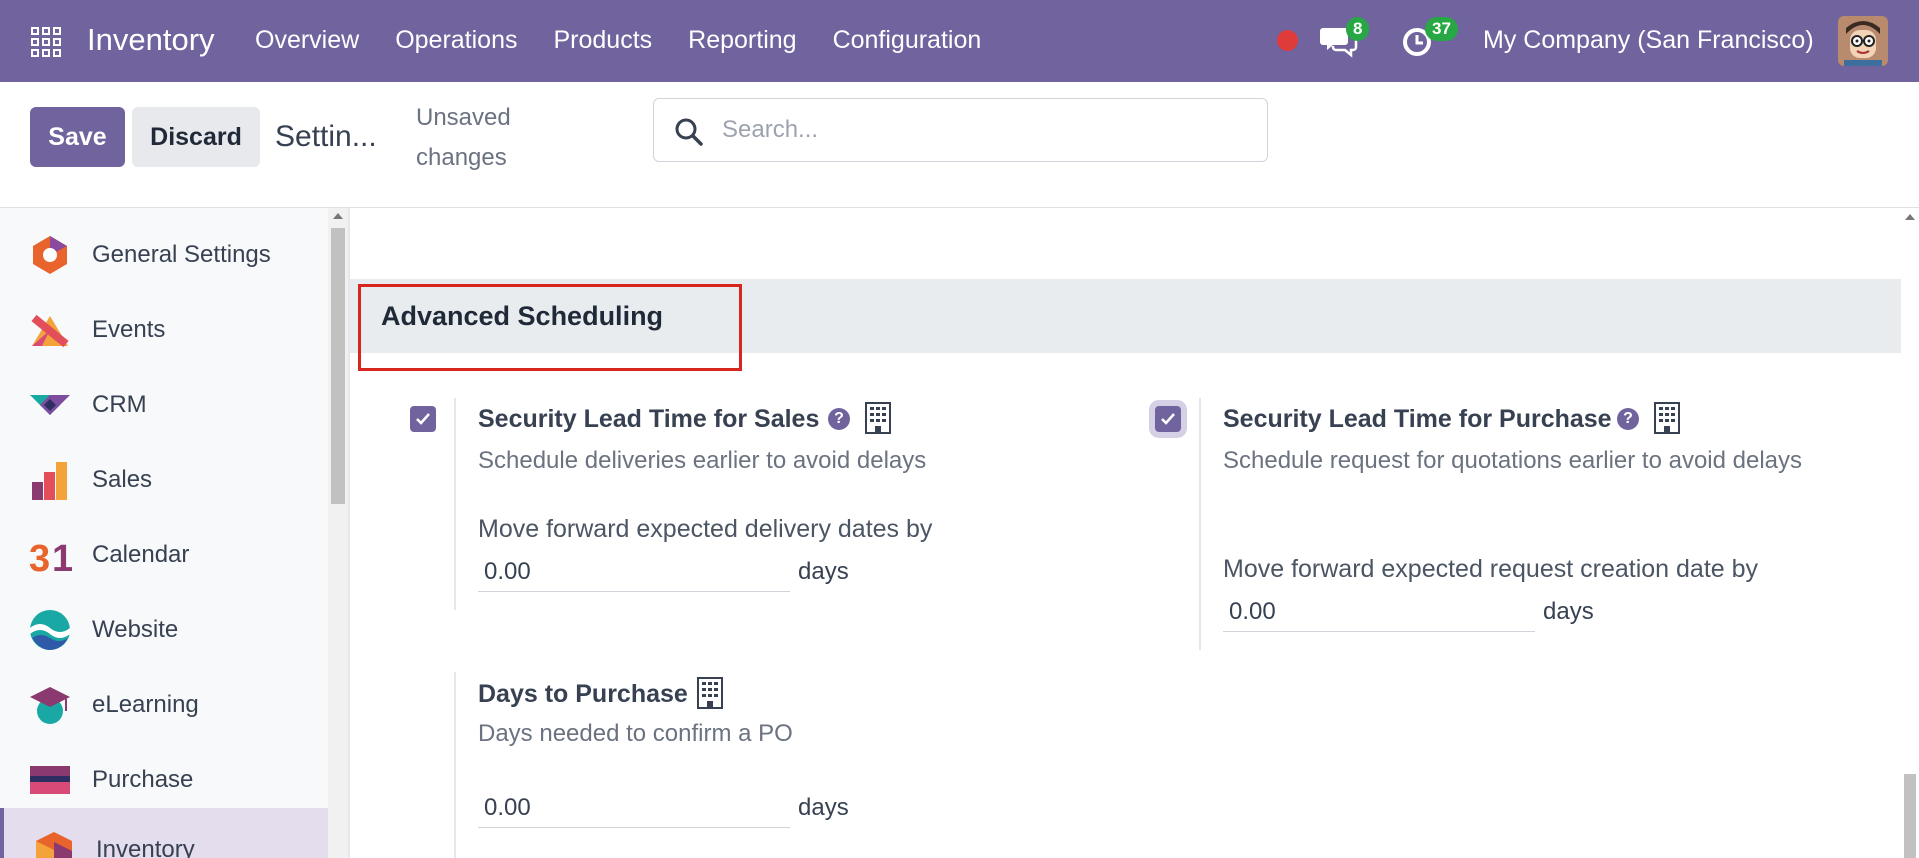 The width and height of the screenshot is (1919, 858). What do you see at coordinates (1441, 29) in the screenshot?
I see `activities-count-badge: 37` at bounding box center [1441, 29].